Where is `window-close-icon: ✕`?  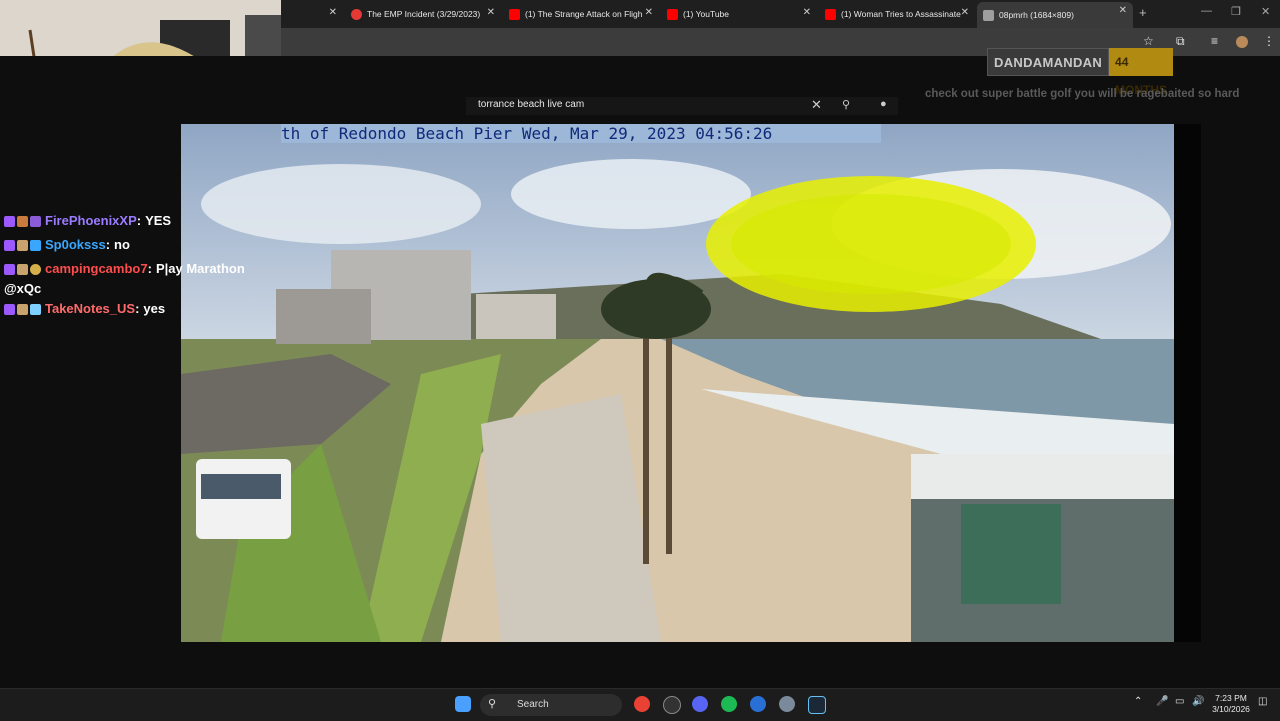 window-close-icon: ✕ is located at coordinates (1265, 11).